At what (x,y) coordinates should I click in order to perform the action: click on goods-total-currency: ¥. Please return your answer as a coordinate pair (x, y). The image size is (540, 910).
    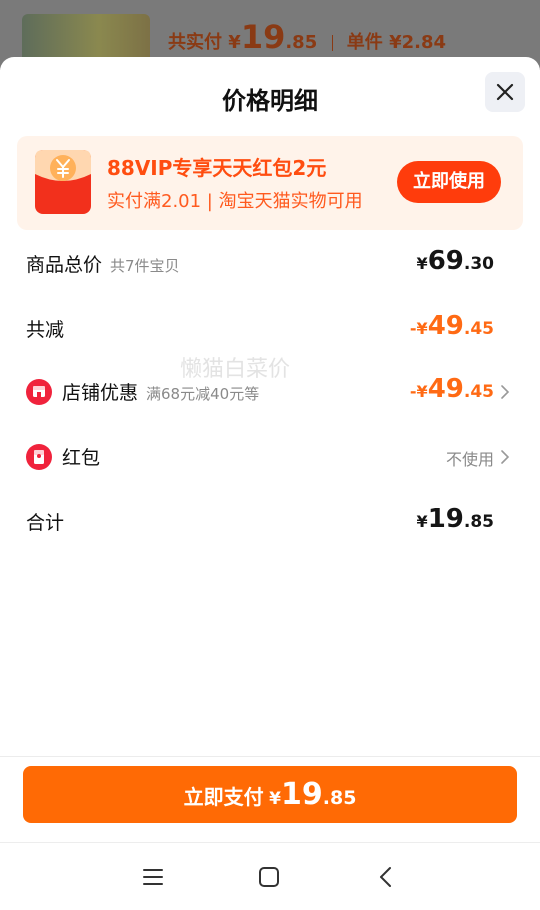
    Looking at the image, I should click on (422, 263).